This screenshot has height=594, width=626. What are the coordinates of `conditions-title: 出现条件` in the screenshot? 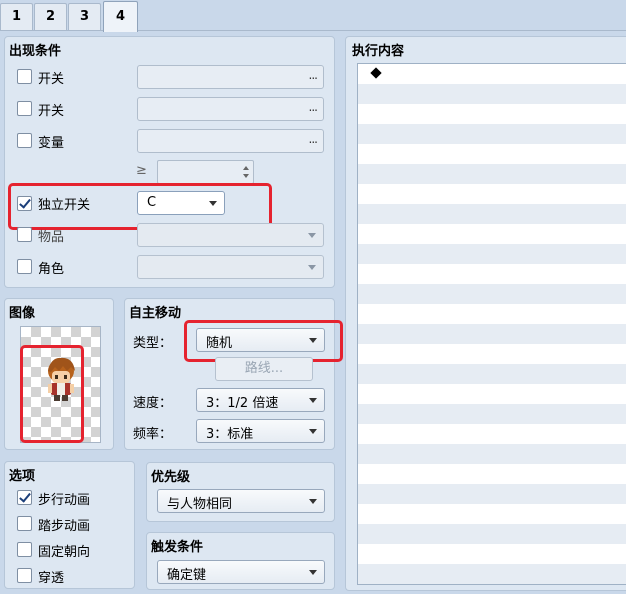 It's located at (35, 51).